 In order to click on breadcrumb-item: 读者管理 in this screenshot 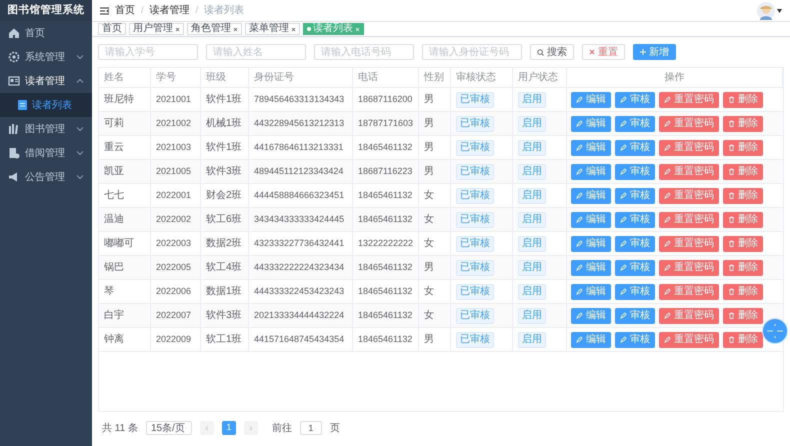, I will do `click(170, 10)`.